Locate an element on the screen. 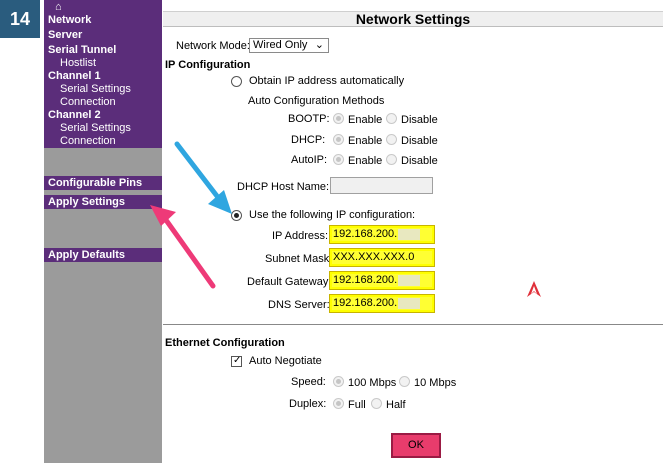 Image resolution: width=663 pixels, height=463 pixels. sidebar-item-channel-1: Channel 1 is located at coordinates (103, 76).